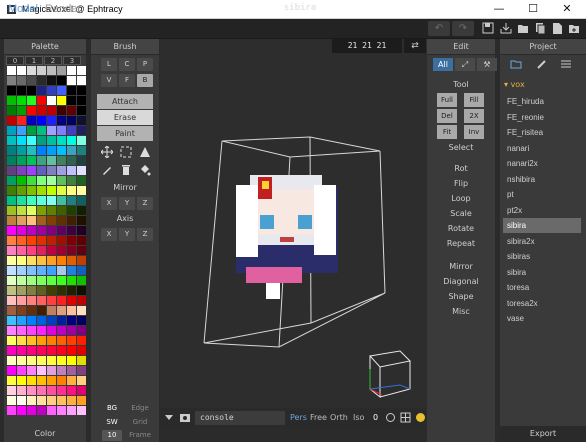 This screenshot has height=442, width=586. Describe the element at coordinates (461, 183) in the screenshot. I see `flip-button: Flip` at that location.